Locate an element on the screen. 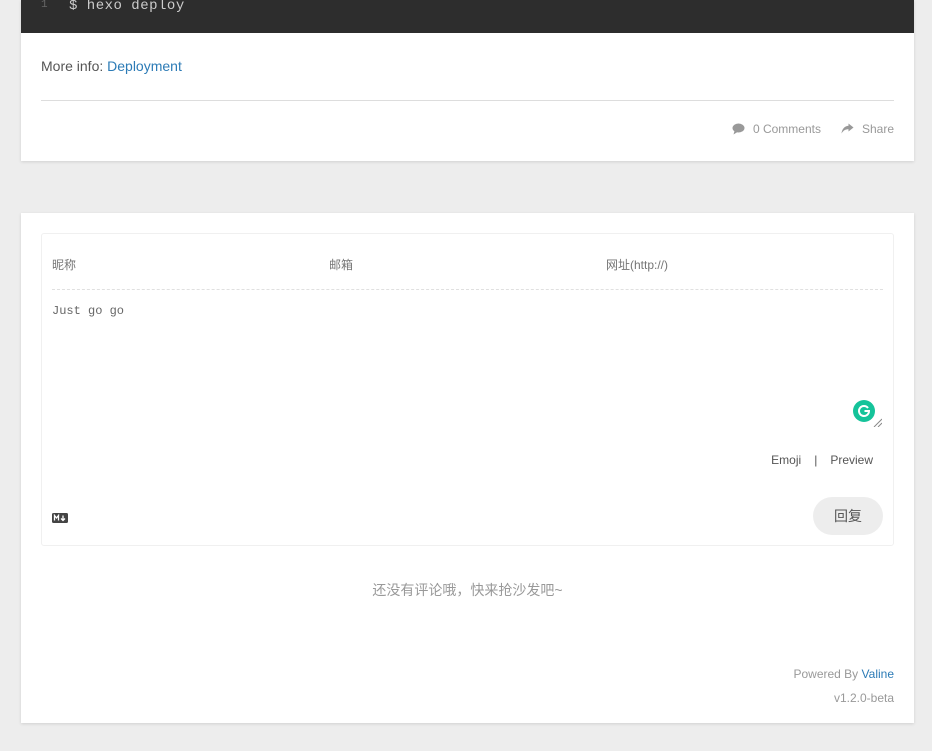  more-info: More info: Deployment is located at coordinates (111, 66).